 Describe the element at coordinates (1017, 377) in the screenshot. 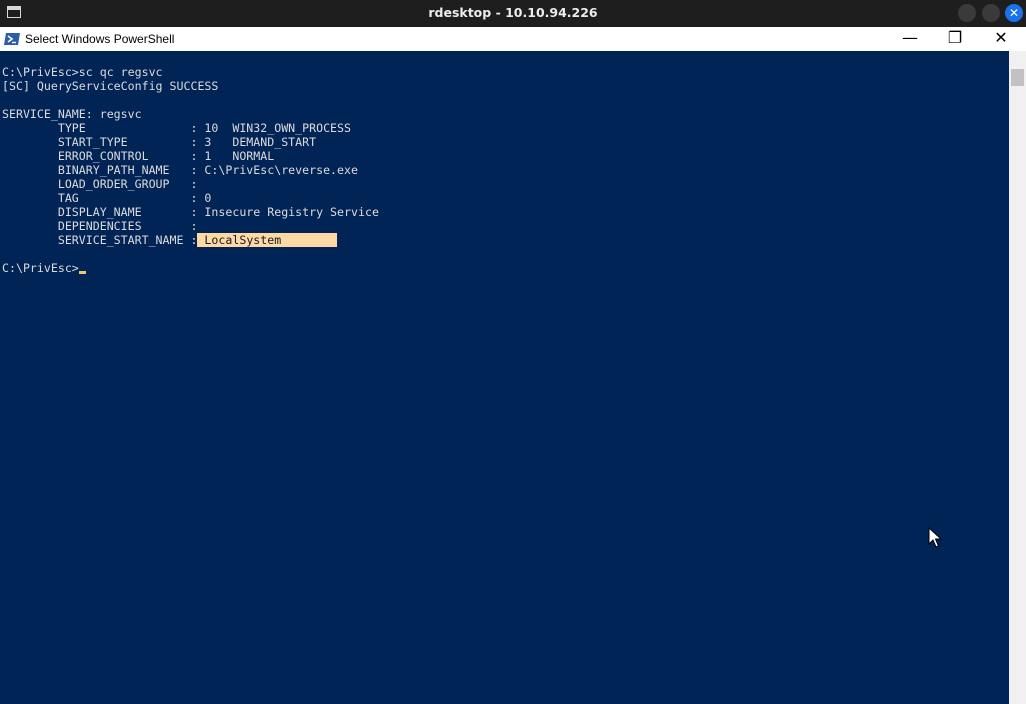

I see `vertical-scrollbar` at that location.